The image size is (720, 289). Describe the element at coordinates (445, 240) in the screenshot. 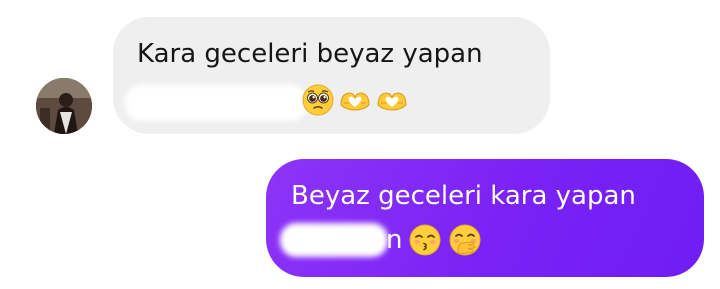

I see `outgoing-emojis` at that location.